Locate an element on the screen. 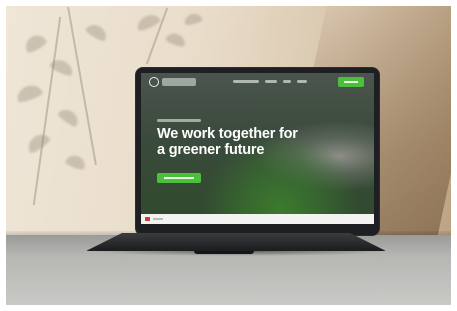 The width and height of the screenshot is (457, 311). flag-icon is located at coordinates (147, 219).